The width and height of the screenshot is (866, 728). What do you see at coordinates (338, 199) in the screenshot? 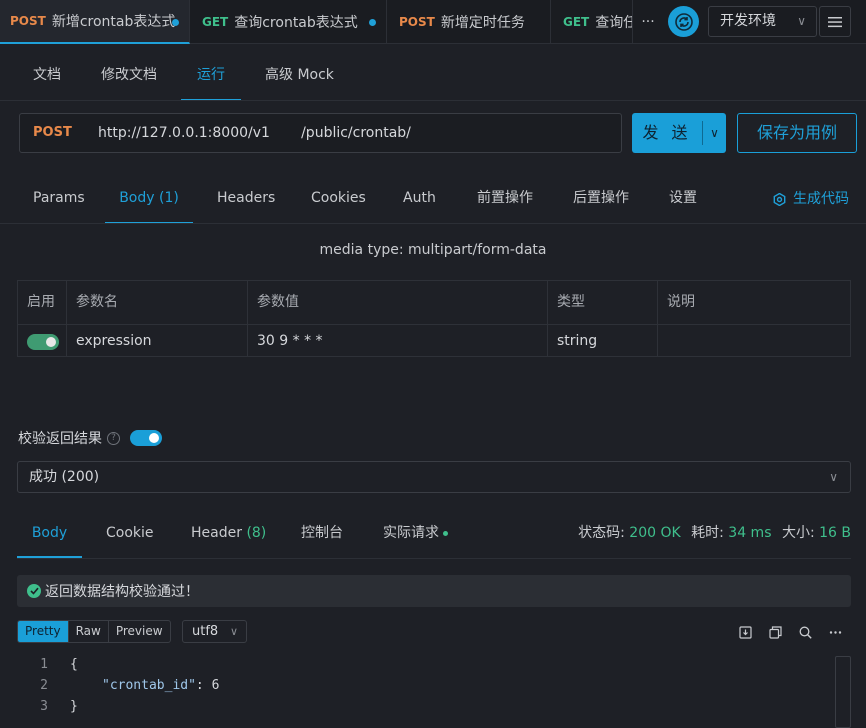
I see `tab-cookies: Cookies` at bounding box center [338, 199].